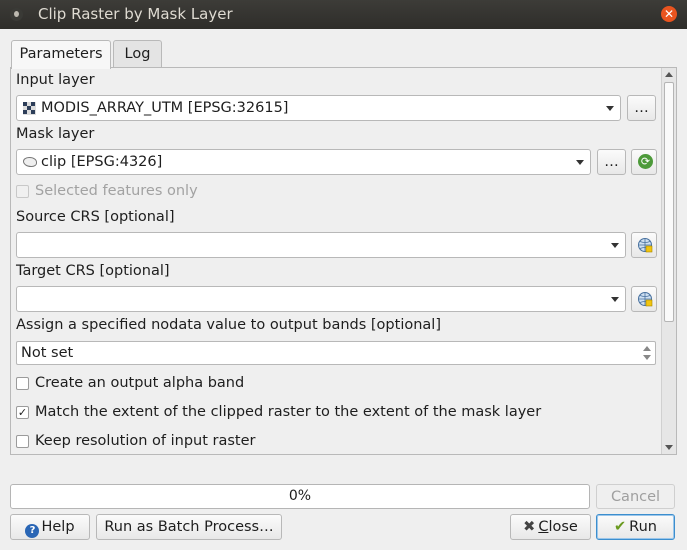 The width and height of the screenshot is (687, 550). I want to click on source-crs-select-button, so click(644, 245).